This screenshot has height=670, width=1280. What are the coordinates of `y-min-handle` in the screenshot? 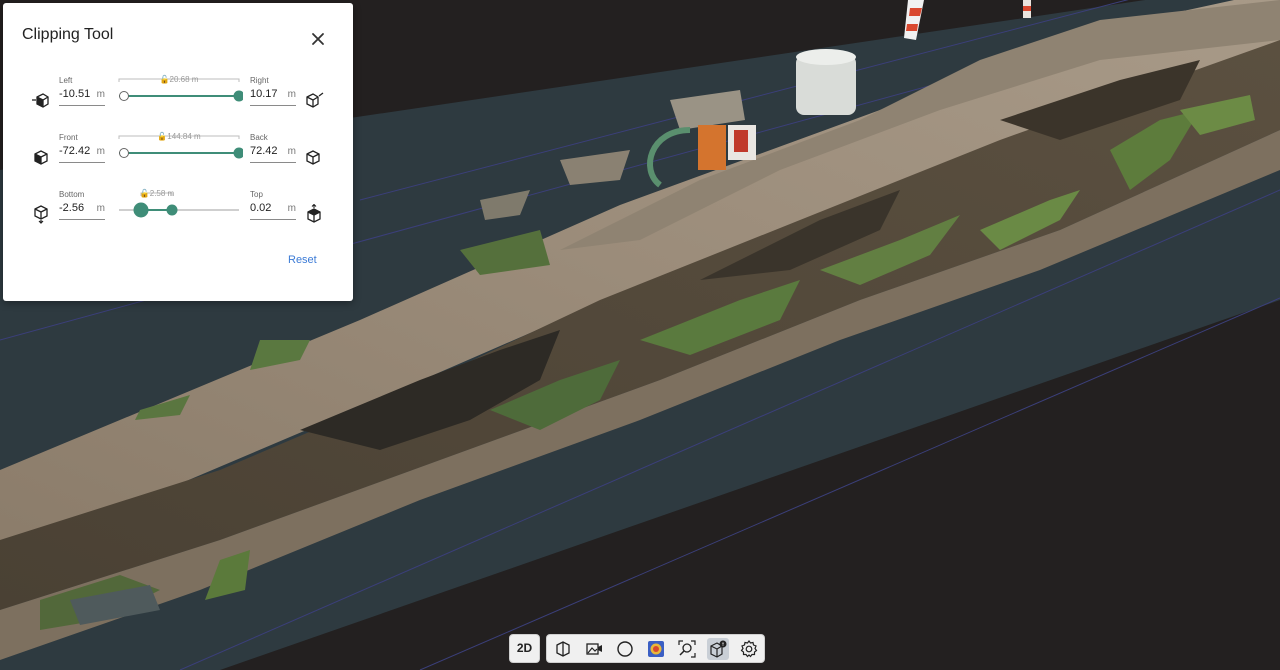 It's located at (124, 153).